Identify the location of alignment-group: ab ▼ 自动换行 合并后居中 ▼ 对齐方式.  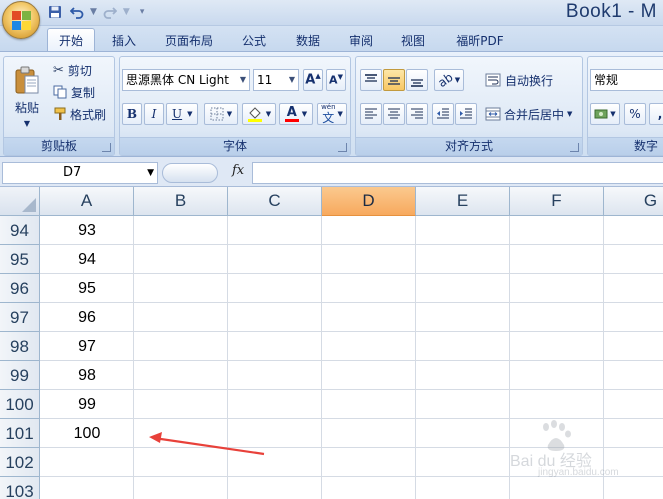
(469, 106).